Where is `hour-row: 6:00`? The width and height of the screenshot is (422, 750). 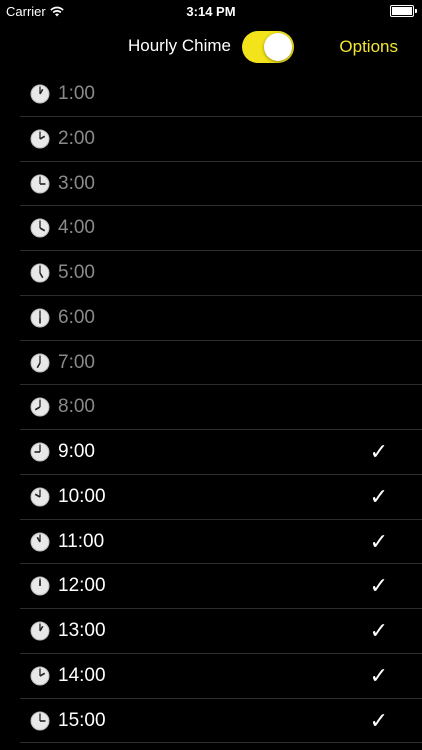 hour-row: 6:00 is located at coordinates (211, 318).